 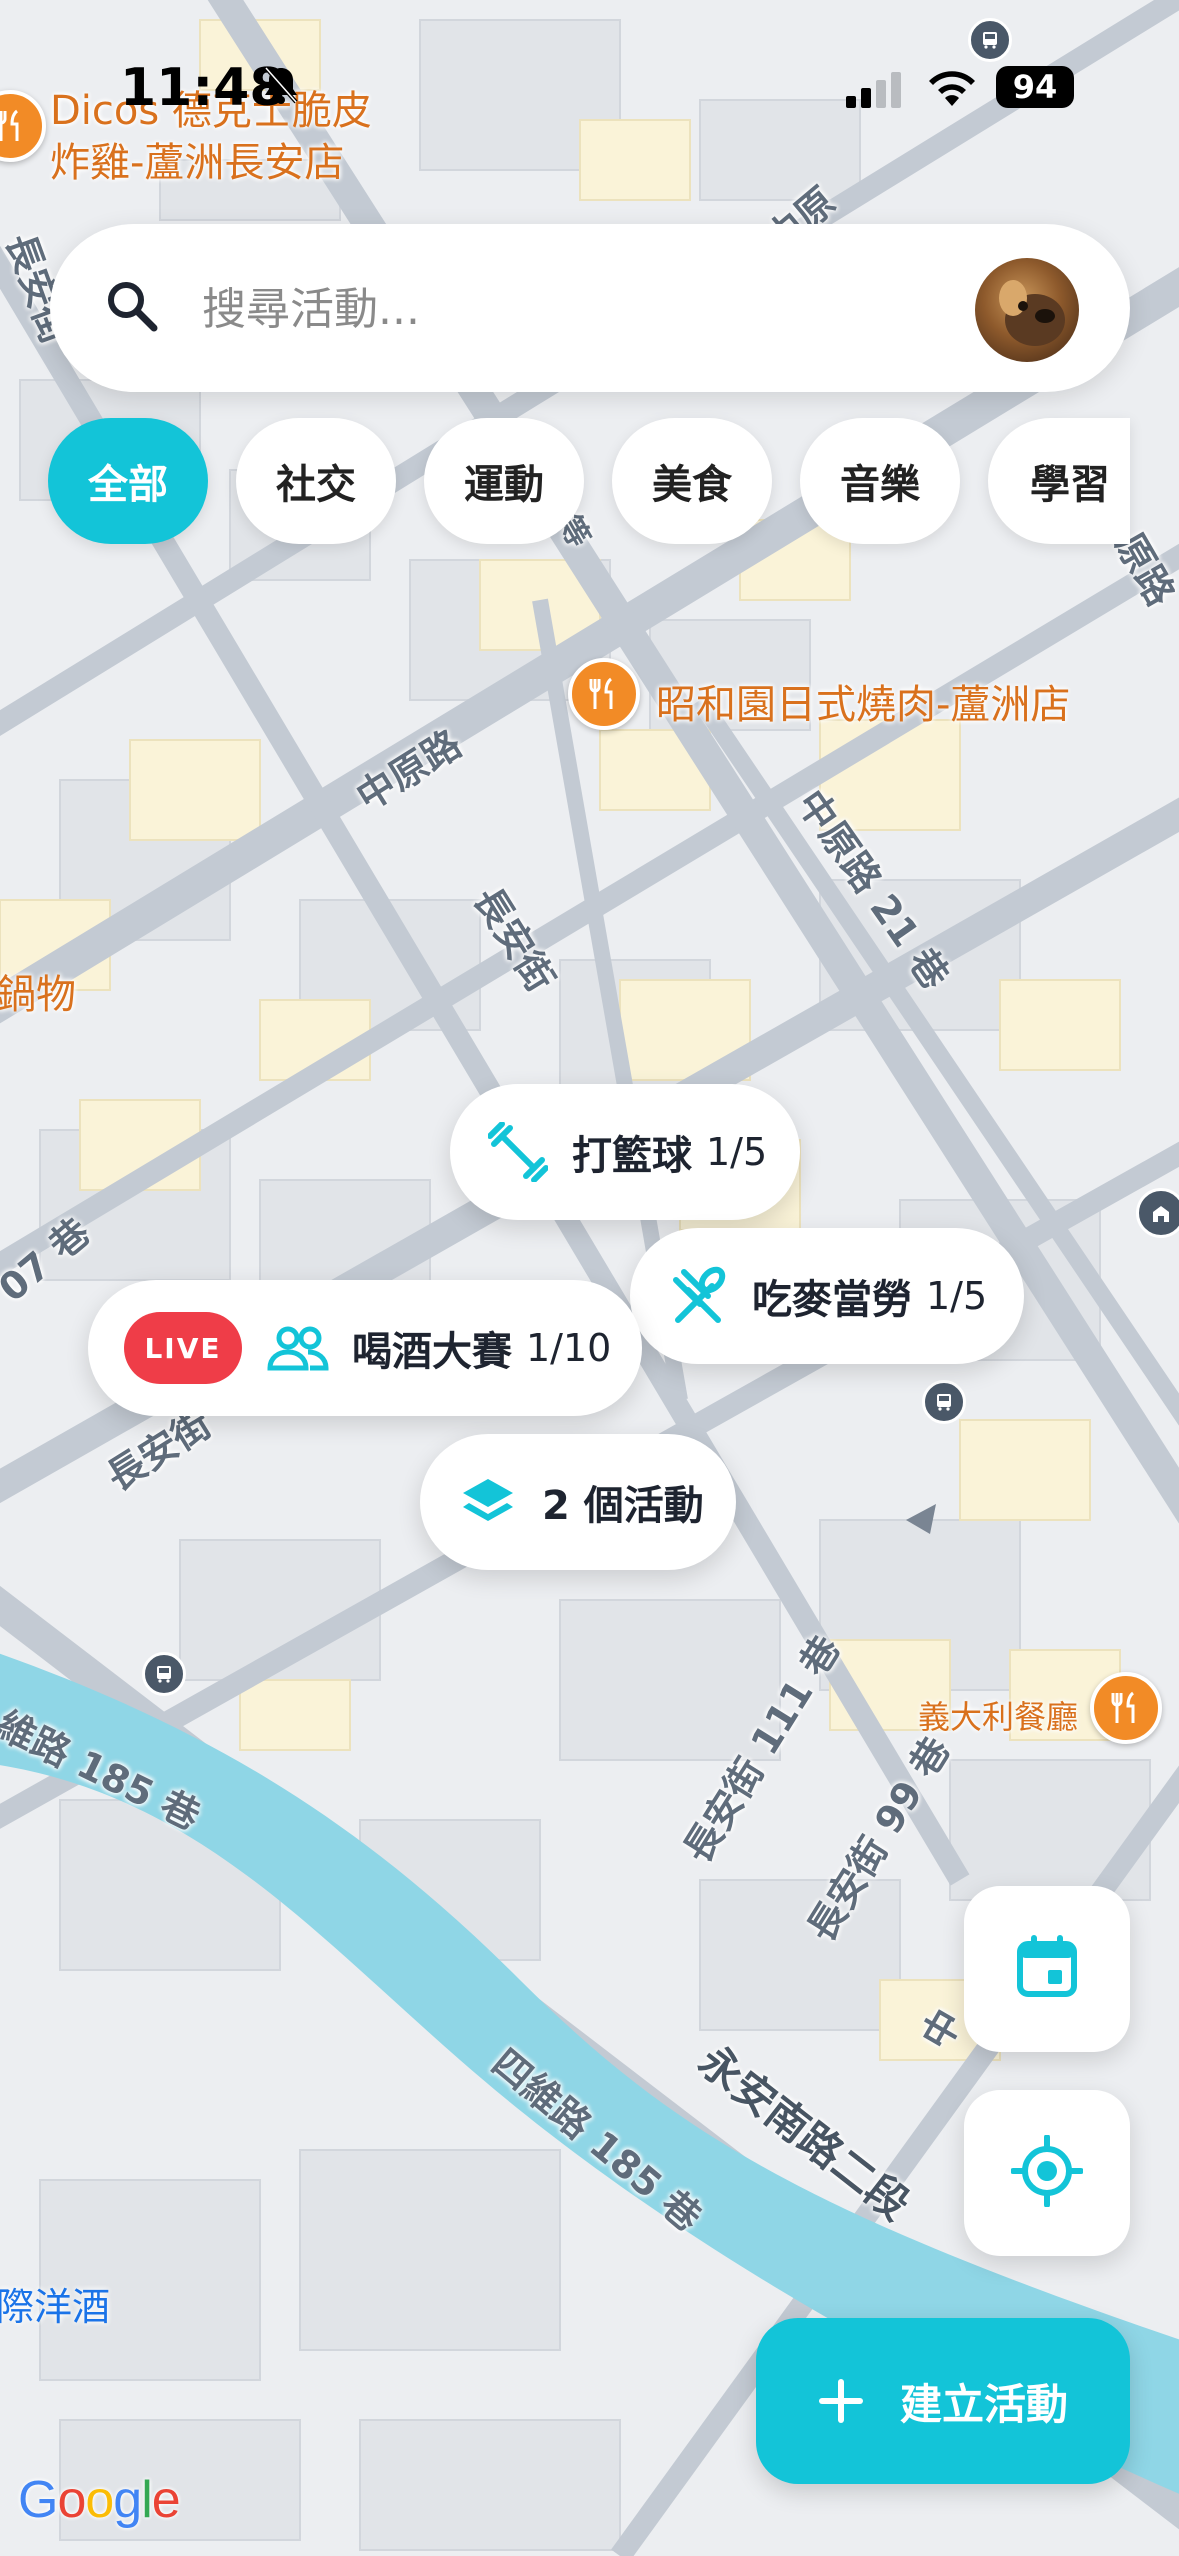 I want to click on cellular-signal-icon, so click(x=874, y=91).